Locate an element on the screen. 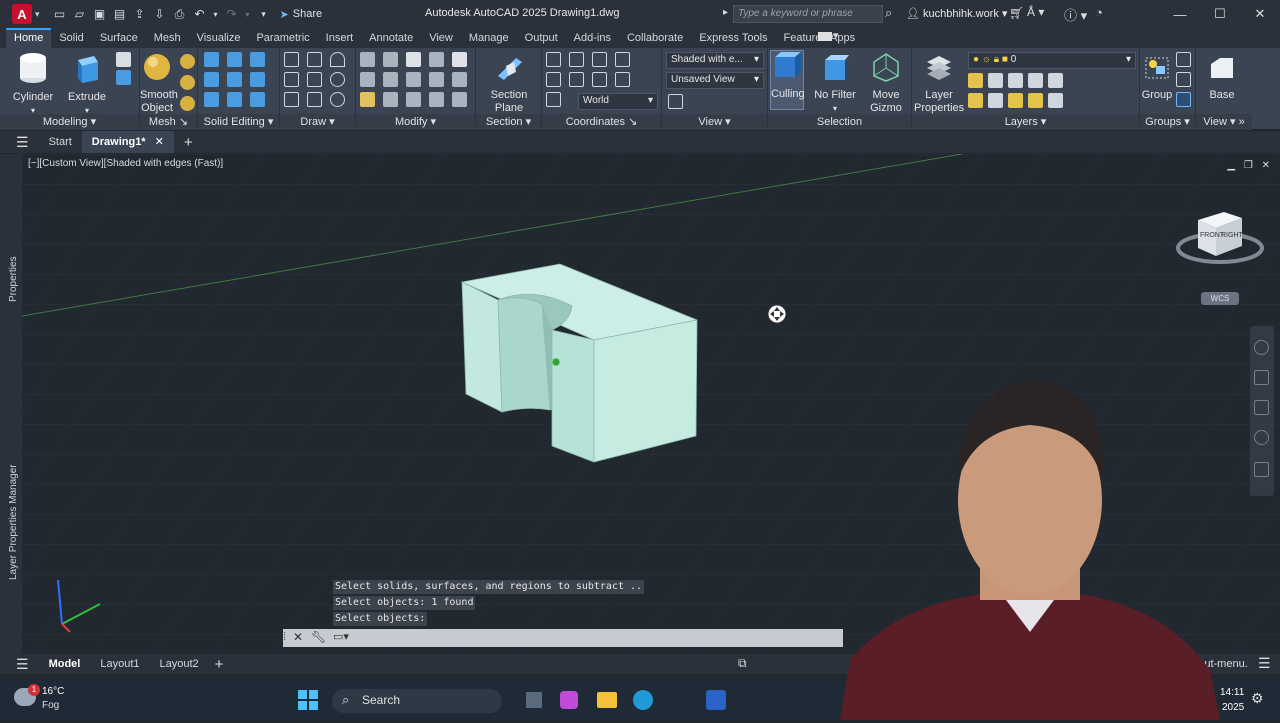  new-file-icon: ▭ is located at coordinates (60, 14).